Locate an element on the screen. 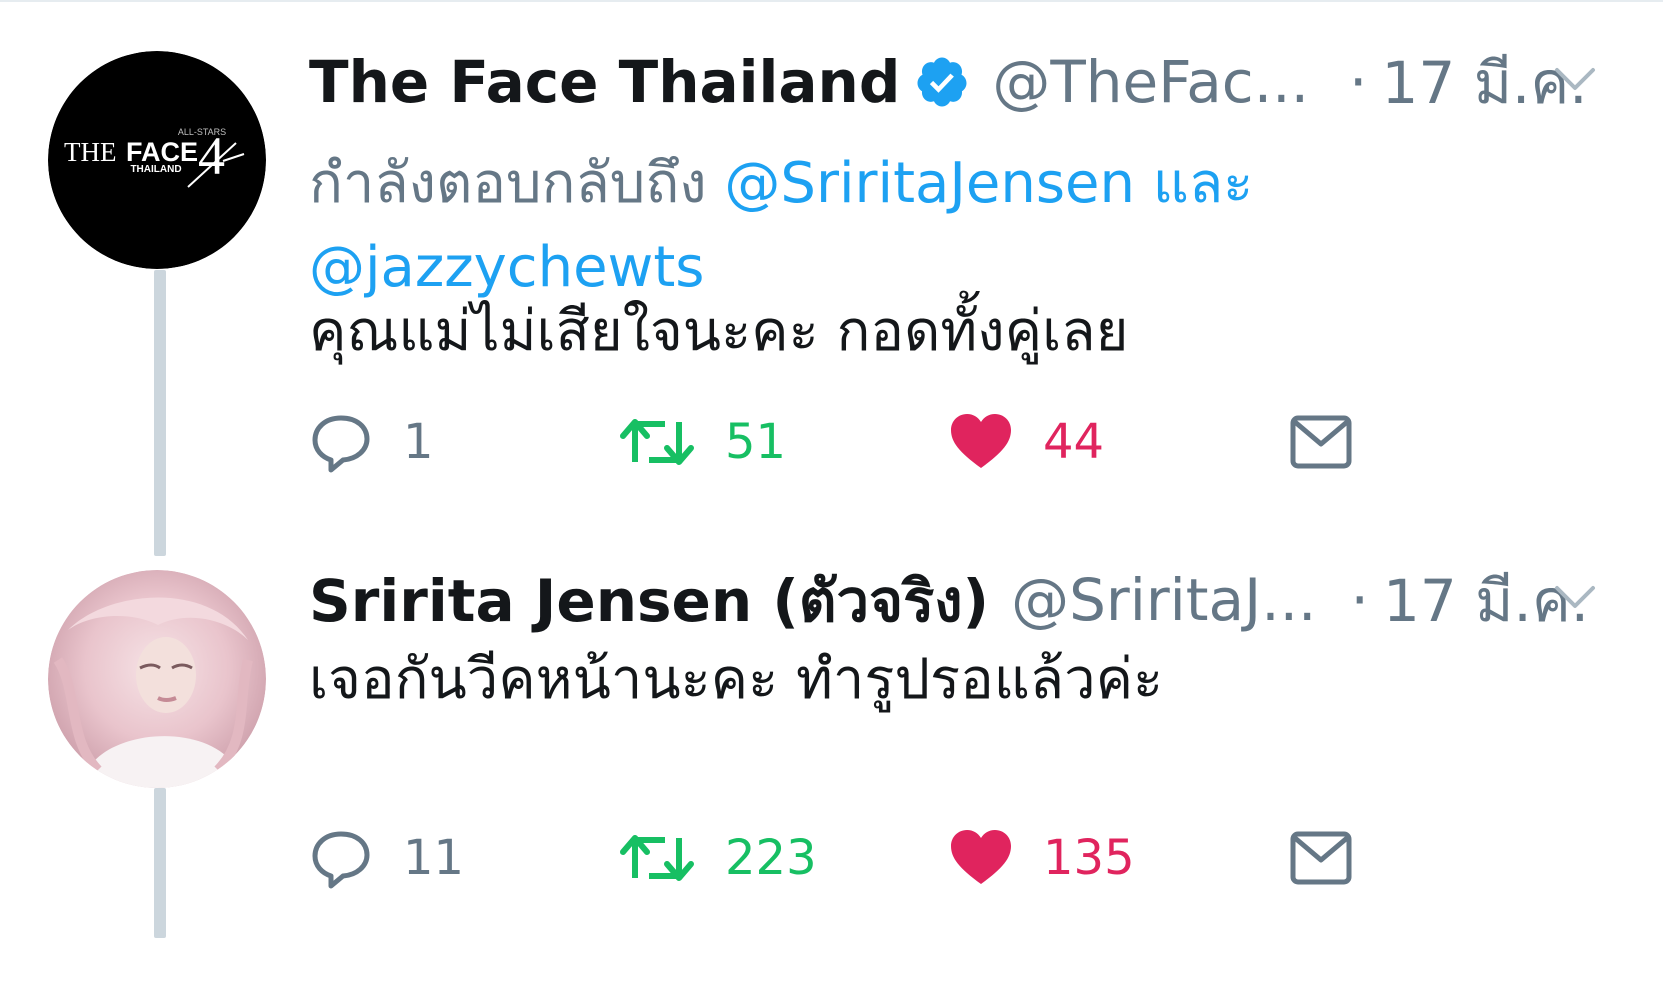  like-button: 135 is located at coordinates (1042, 858).